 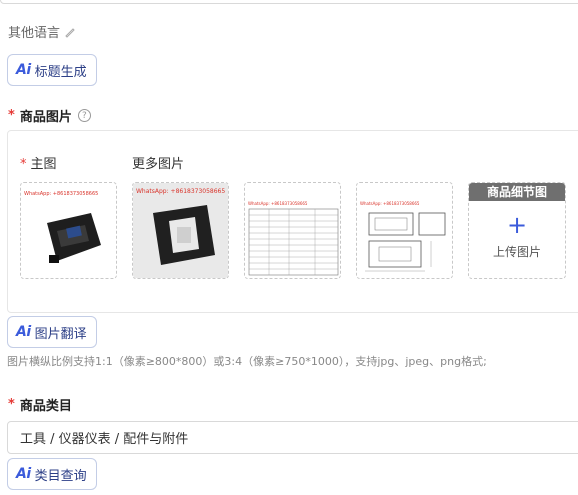 I want to click on other-language-label: 其他语言, so click(x=34, y=33).